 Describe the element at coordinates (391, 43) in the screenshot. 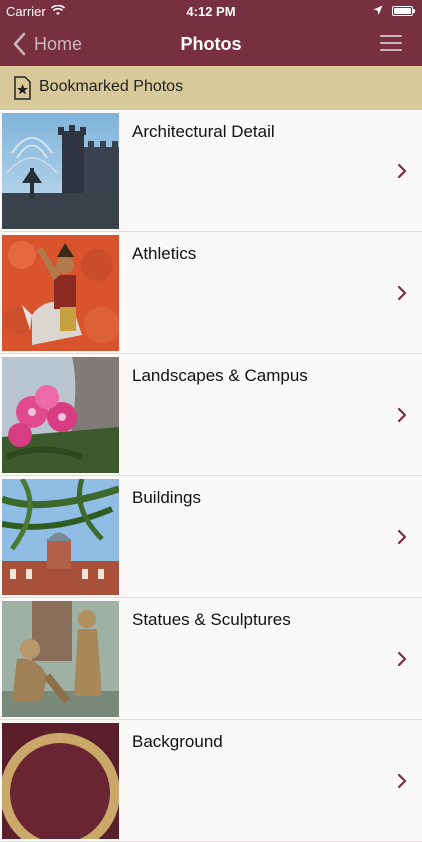

I see `menu-icon` at that location.